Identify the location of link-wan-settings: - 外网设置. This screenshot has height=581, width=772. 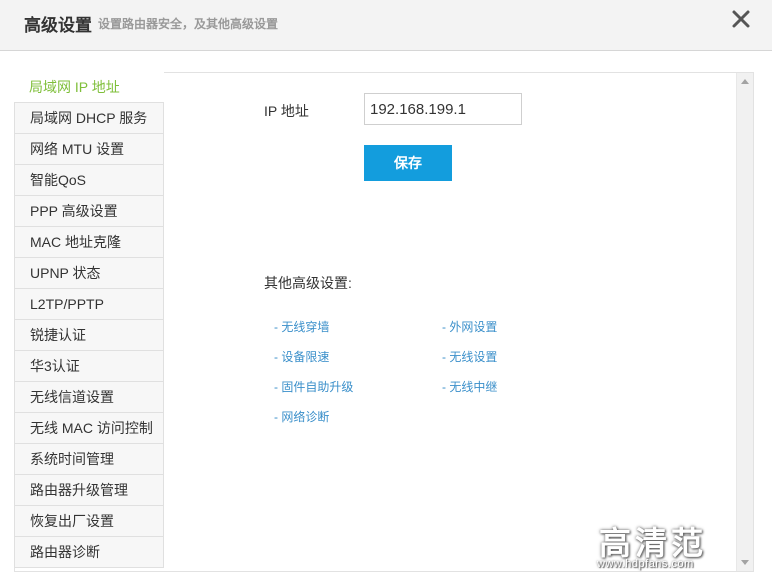
(469, 326).